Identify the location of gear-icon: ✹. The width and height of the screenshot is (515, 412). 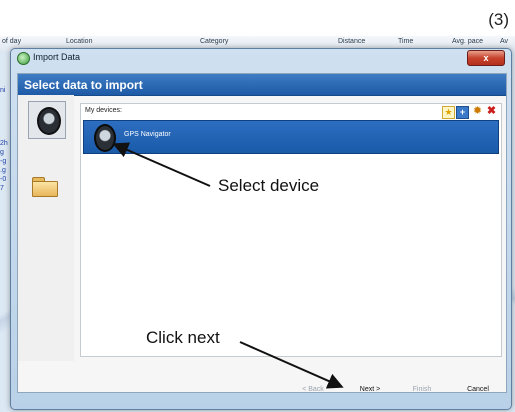
(477, 111).